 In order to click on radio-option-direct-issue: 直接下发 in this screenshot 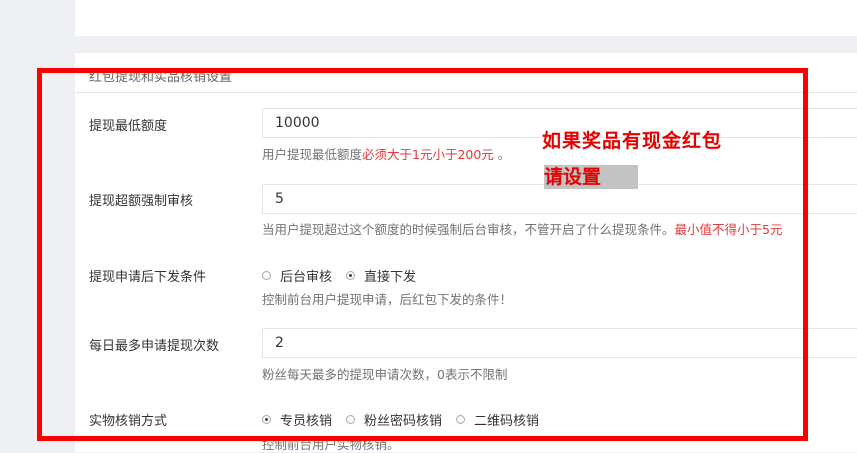, I will do `click(381, 275)`.